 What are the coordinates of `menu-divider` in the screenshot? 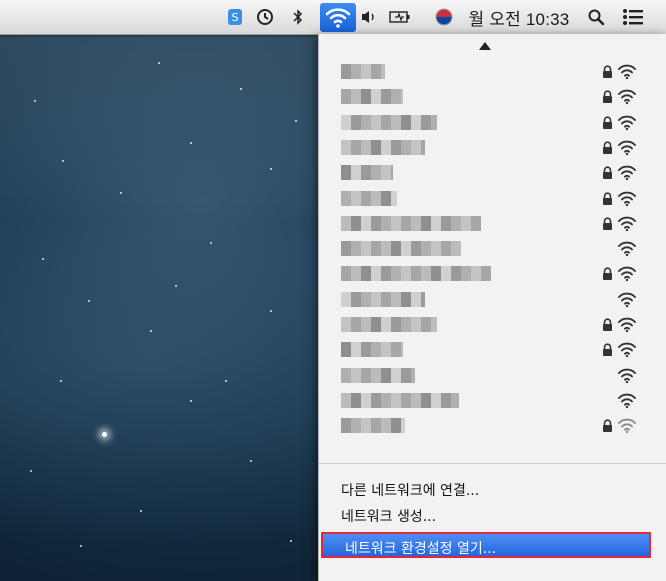 It's located at (492, 463).